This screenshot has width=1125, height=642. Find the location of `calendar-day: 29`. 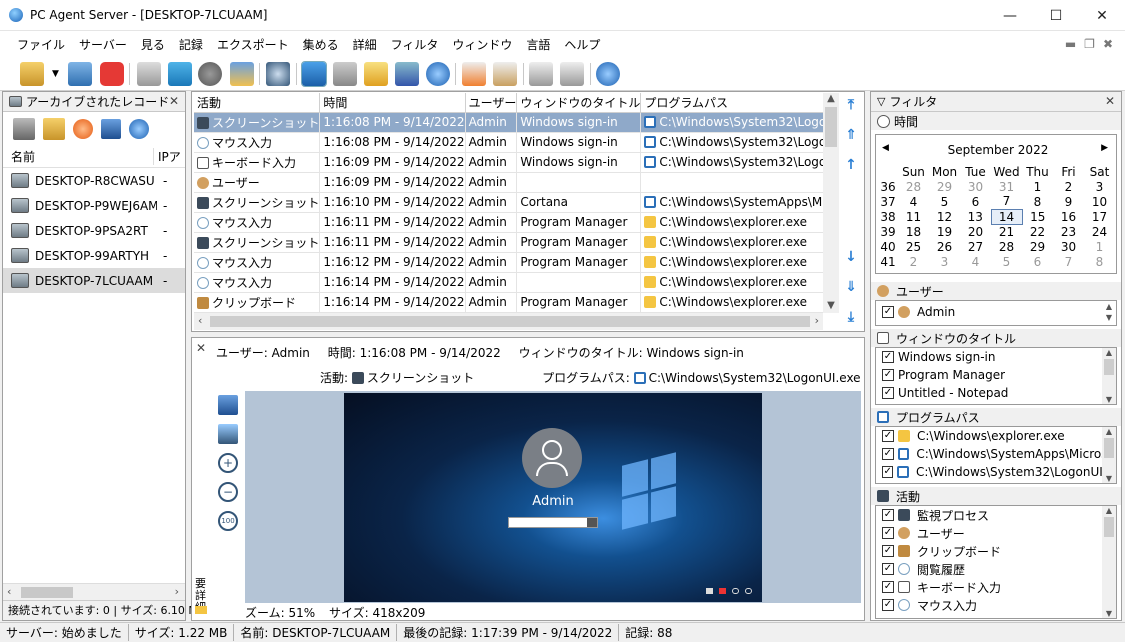

calendar-day: 29 is located at coordinates (944, 186).